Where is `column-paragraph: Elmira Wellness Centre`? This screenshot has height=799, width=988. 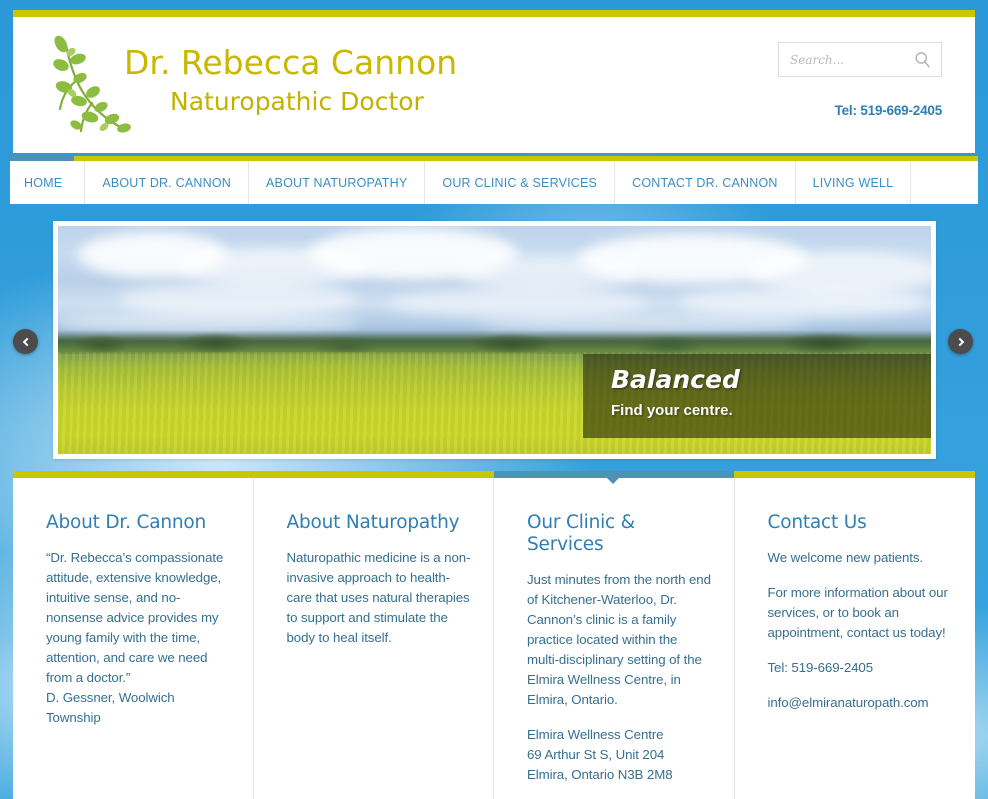
column-paragraph: Elmira Wellness Centre is located at coordinates (595, 734).